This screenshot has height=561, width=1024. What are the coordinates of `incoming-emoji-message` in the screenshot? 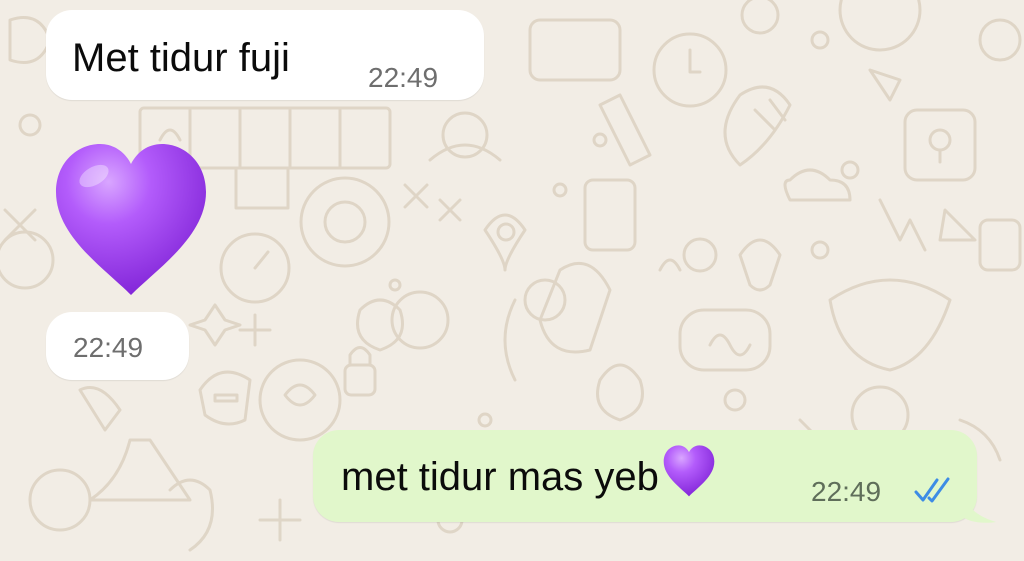 It's located at (131, 220).